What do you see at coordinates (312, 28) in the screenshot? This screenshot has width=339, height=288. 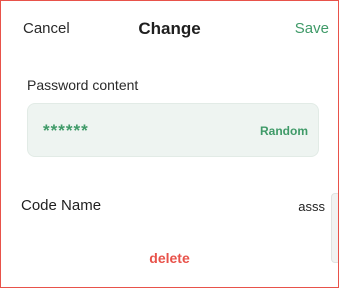 I see `save-button: Save` at bounding box center [312, 28].